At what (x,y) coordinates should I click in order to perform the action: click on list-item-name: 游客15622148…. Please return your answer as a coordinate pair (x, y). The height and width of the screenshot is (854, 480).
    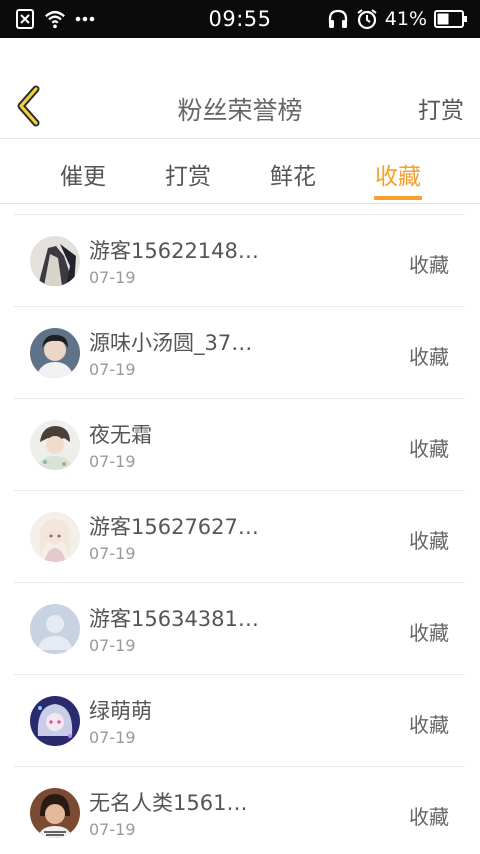
    Looking at the image, I should click on (174, 251).